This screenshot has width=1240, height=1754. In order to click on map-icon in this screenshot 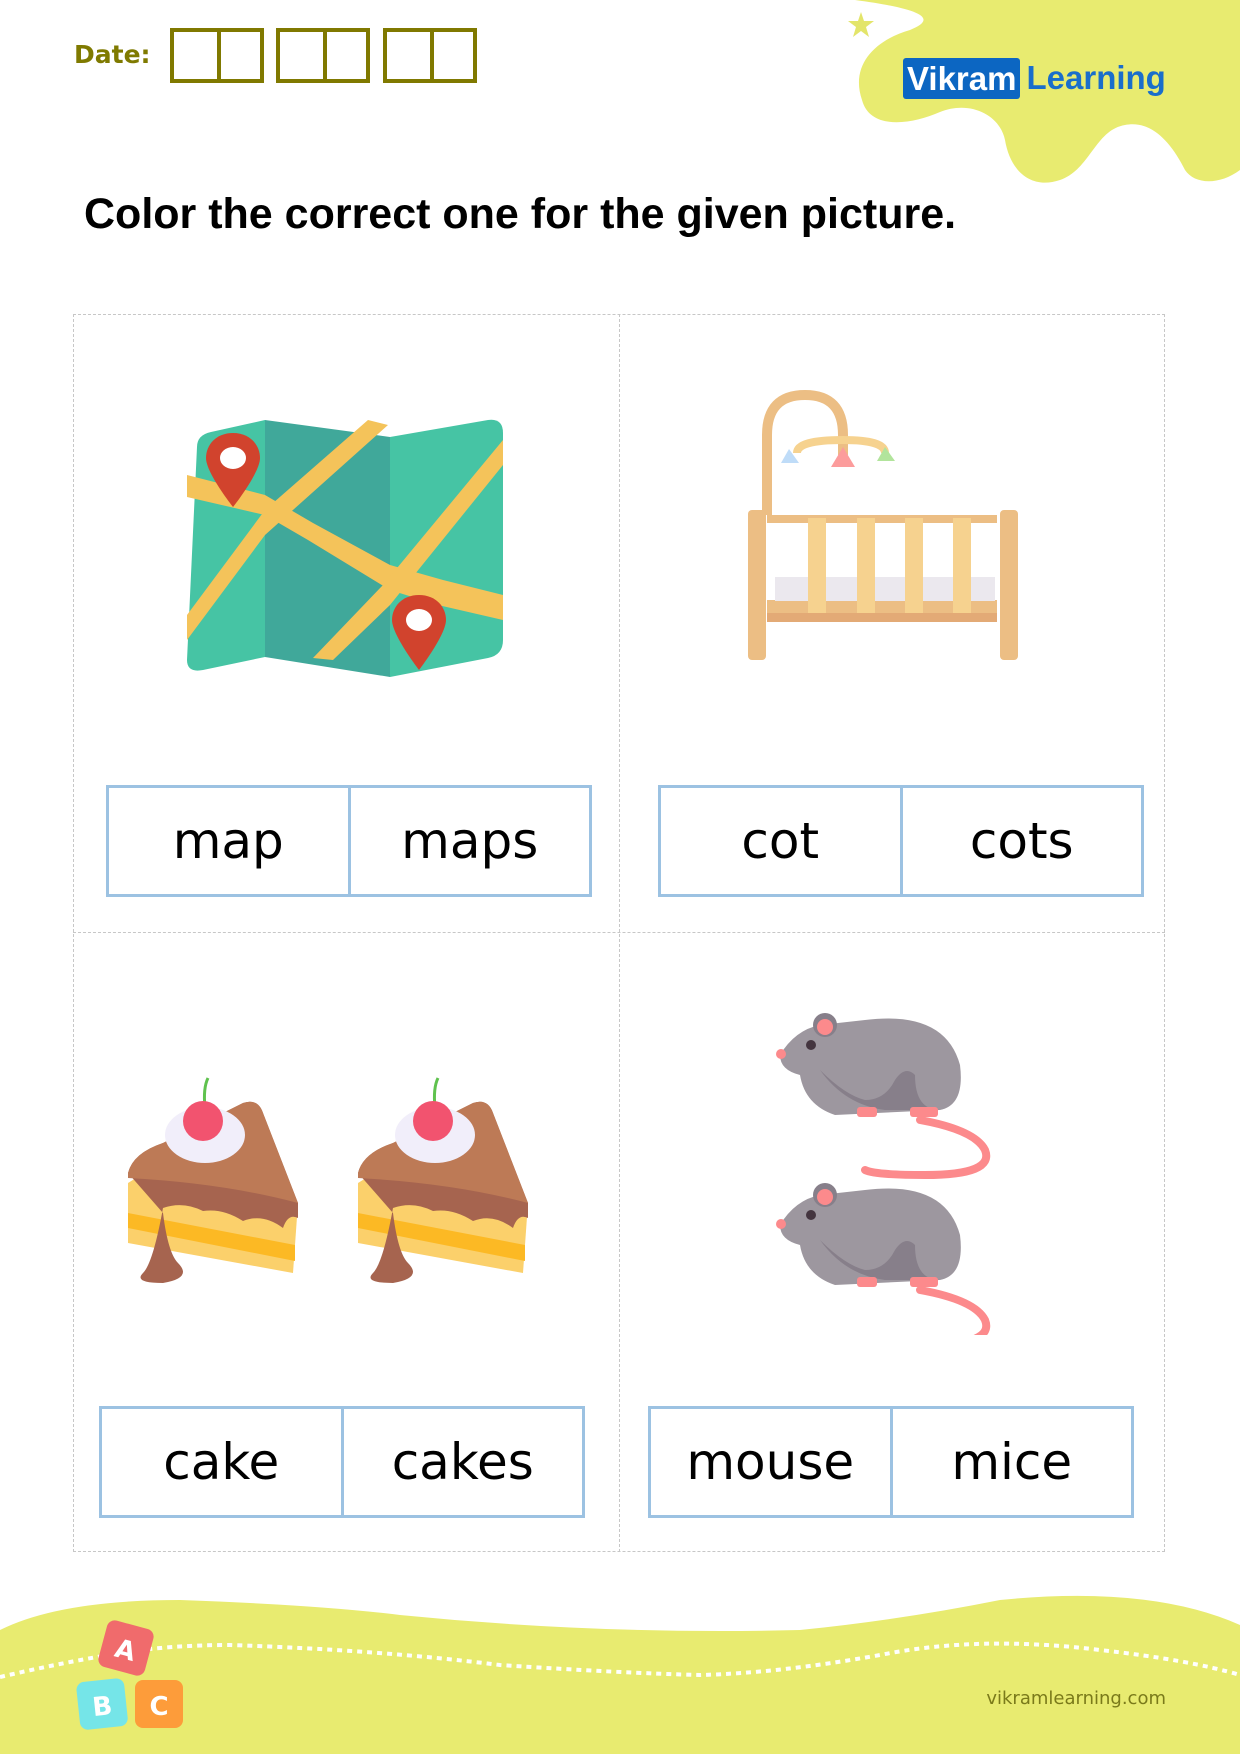, I will do `click(345, 548)`.